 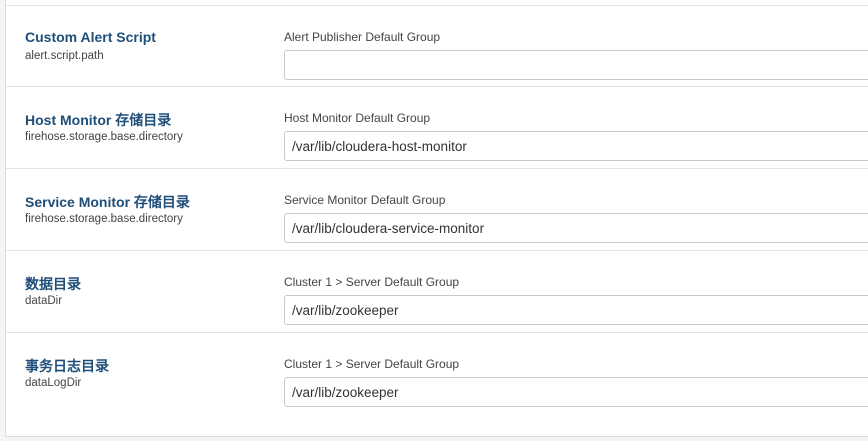 What do you see at coordinates (44, 301) in the screenshot?
I see `property-key: dataDir` at bounding box center [44, 301].